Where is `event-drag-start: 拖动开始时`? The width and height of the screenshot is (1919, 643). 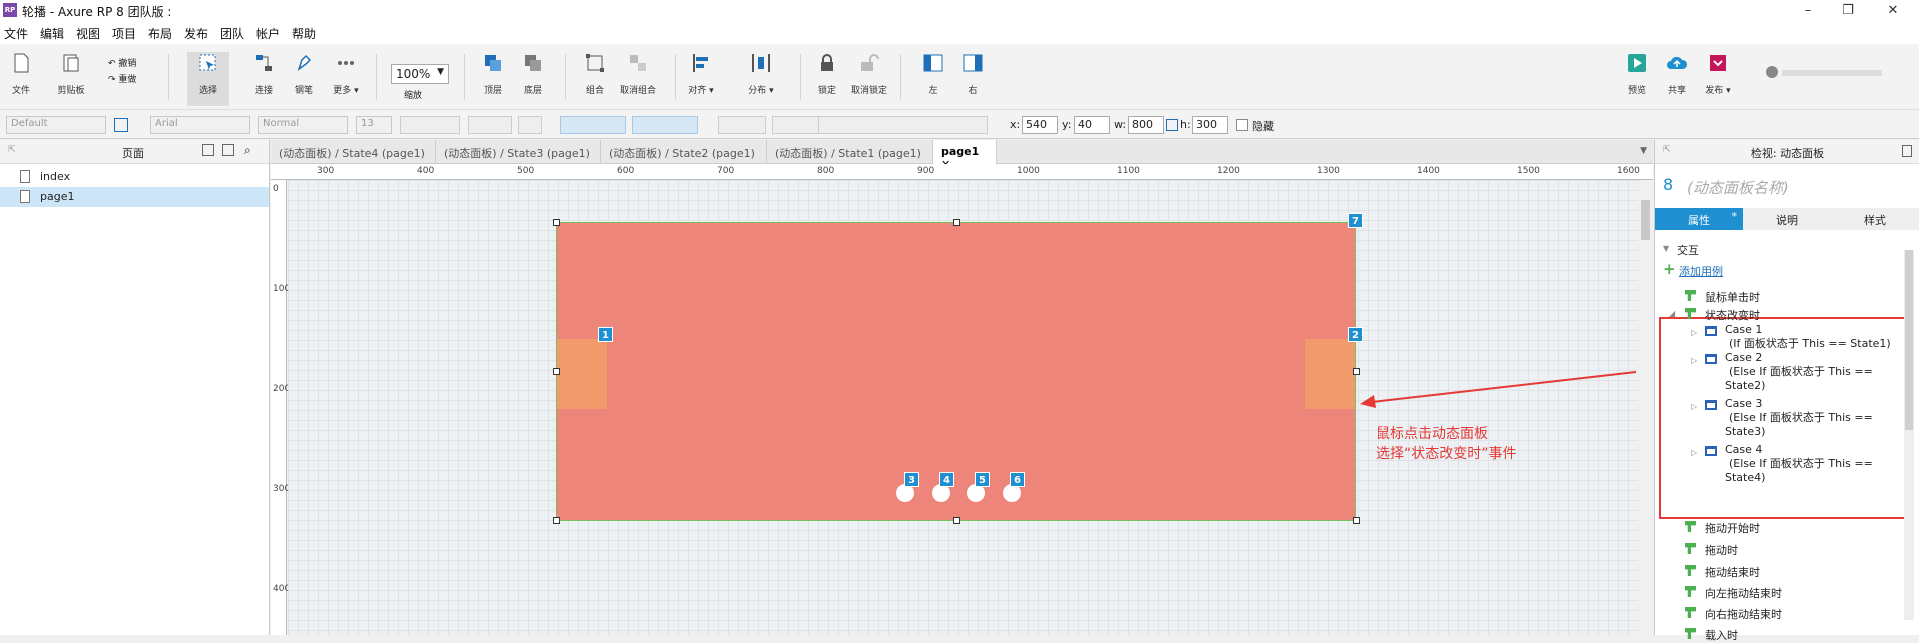 event-drag-start: 拖动开始时 is located at coordinates (1732, 528).